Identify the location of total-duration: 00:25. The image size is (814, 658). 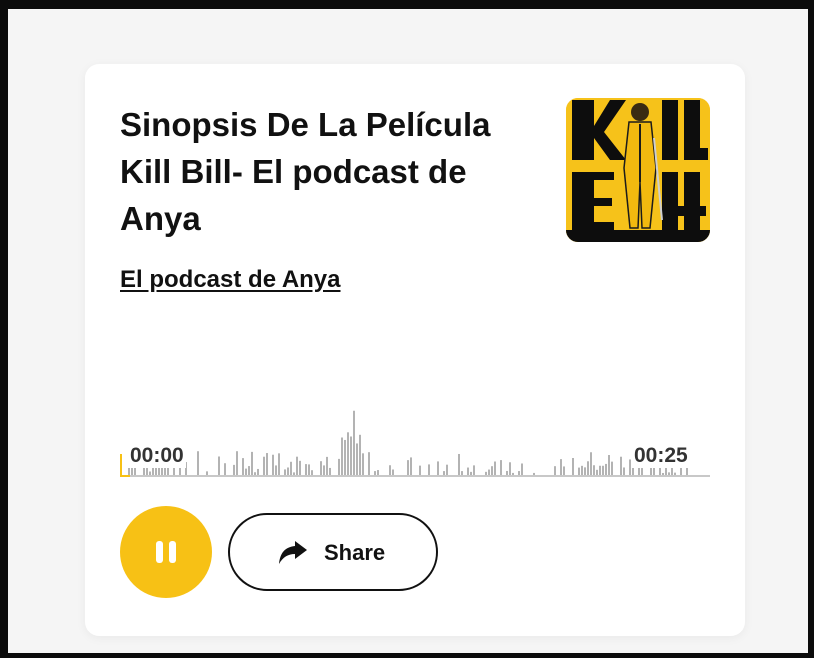
(661, 456).